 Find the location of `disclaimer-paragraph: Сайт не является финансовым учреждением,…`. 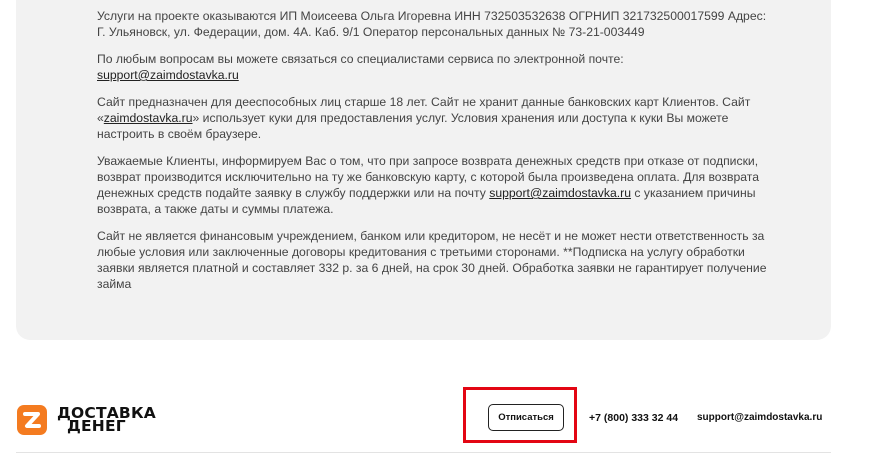

disclaimer-paragraph: Сайт не является финансовым учреждением,… is located at coordinates (432, 260).